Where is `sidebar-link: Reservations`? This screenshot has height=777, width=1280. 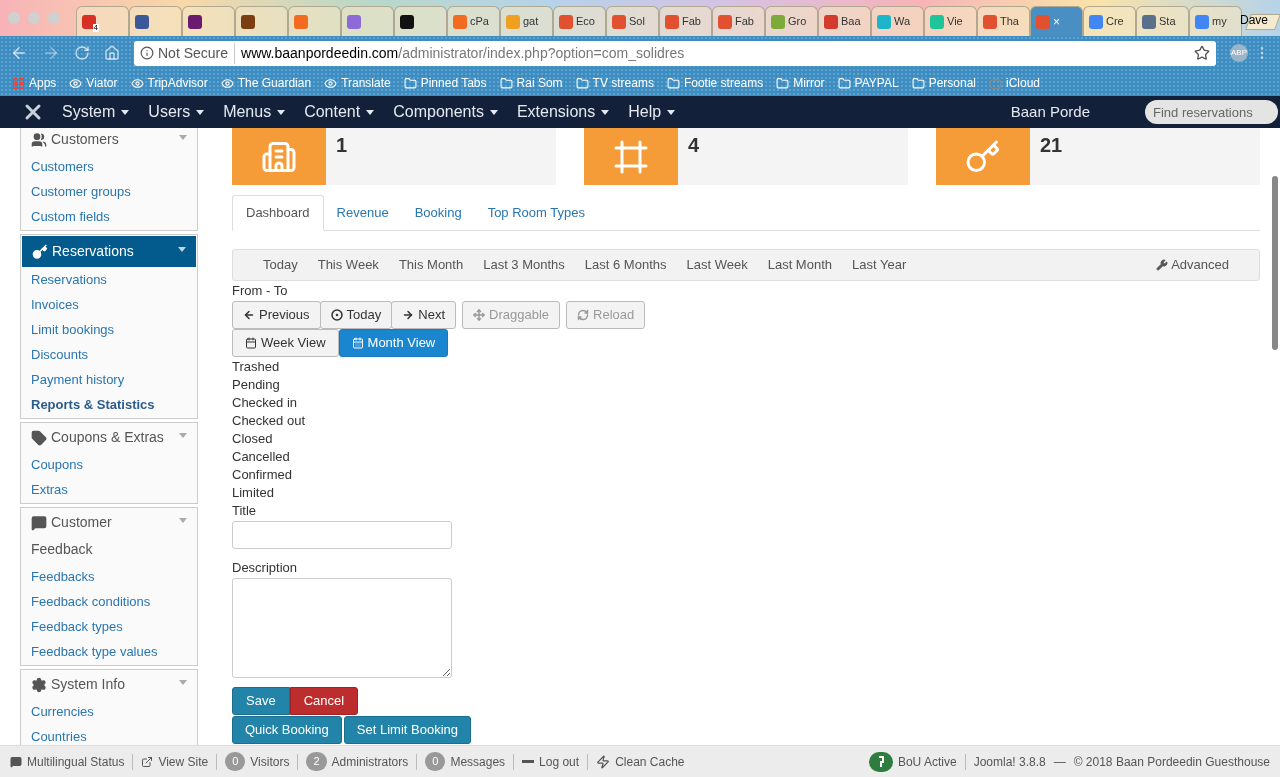 sidebar-link: Reservations is located at coordinates (109, 279).